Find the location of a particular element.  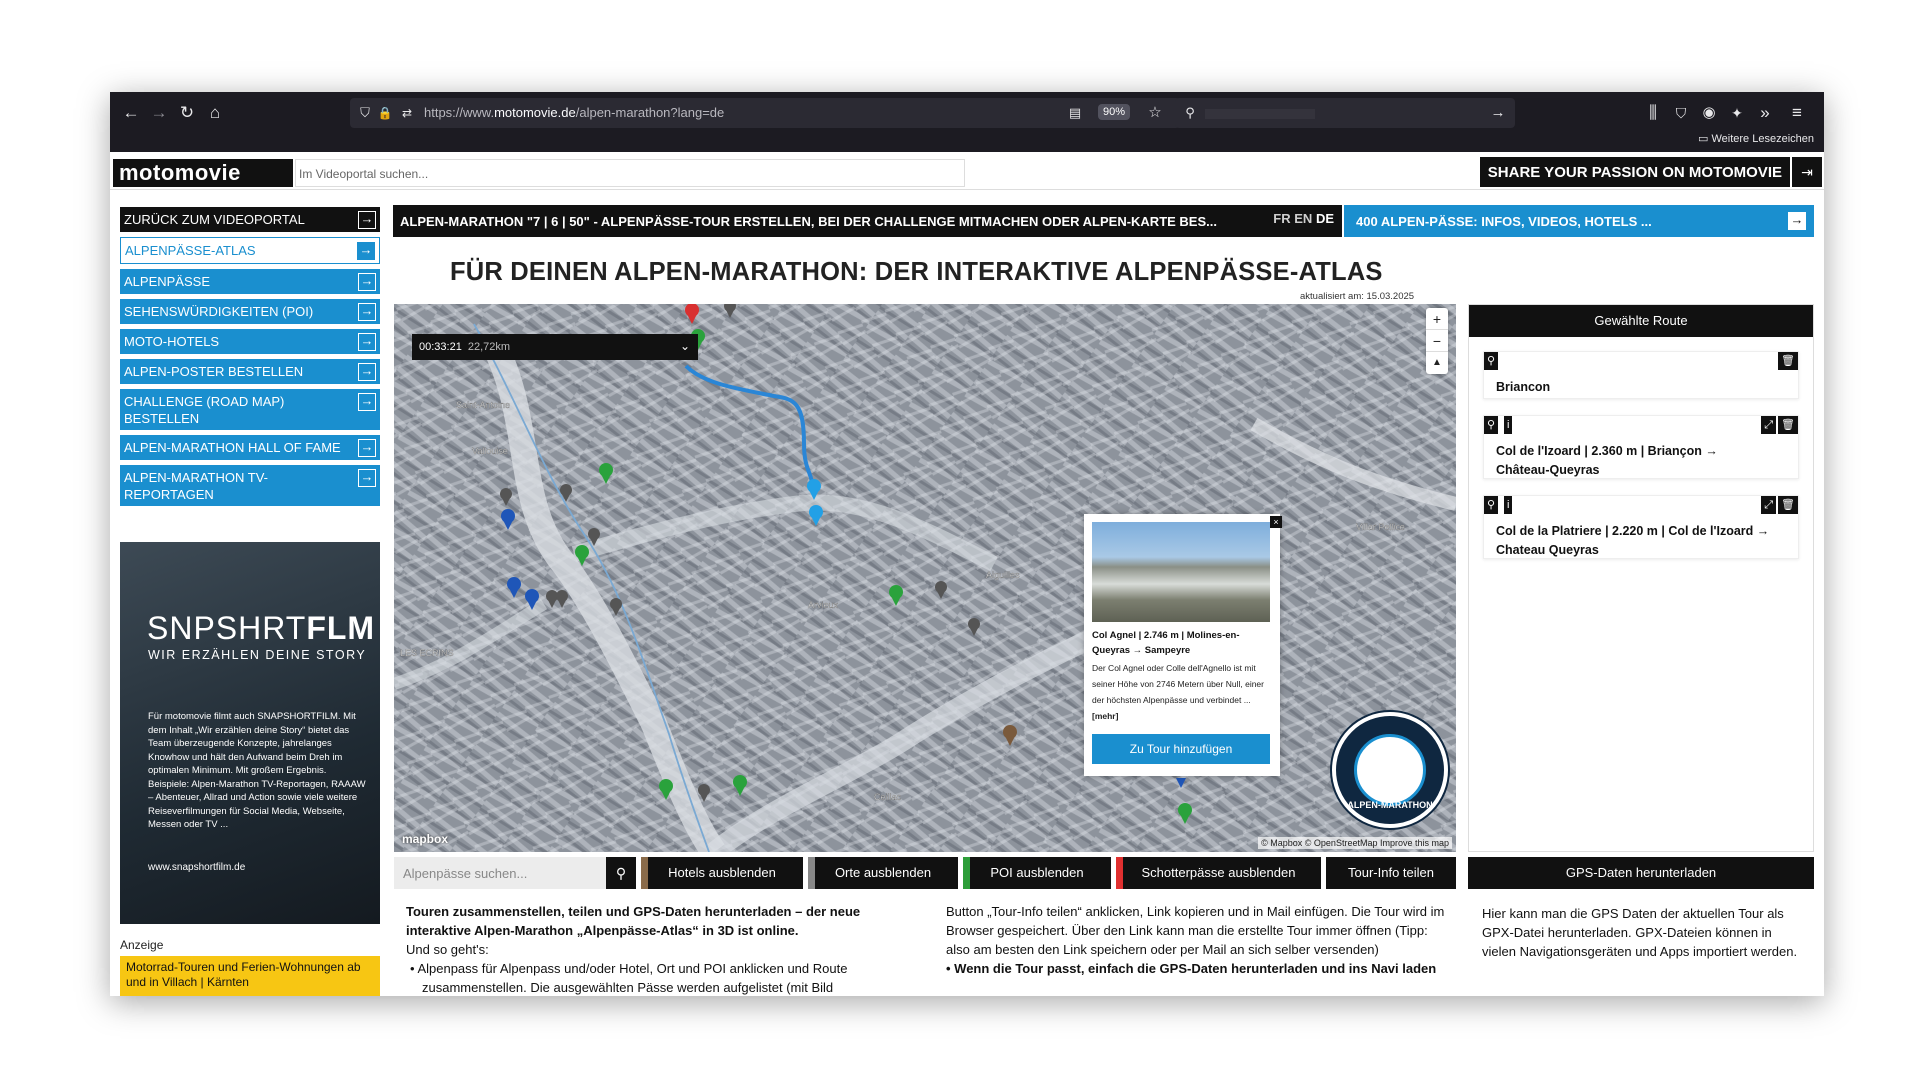

overflow-chevron-icon: » is located at coordinates (1765, 113).